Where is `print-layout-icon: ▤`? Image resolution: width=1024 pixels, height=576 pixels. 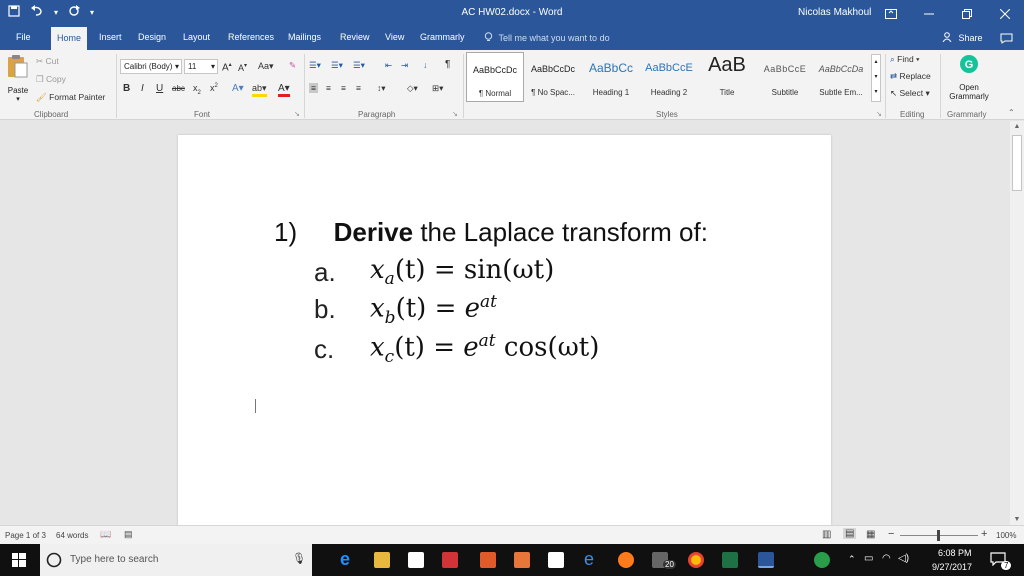 print-layout-icon: ▤ is located at coordinates (850, 533).